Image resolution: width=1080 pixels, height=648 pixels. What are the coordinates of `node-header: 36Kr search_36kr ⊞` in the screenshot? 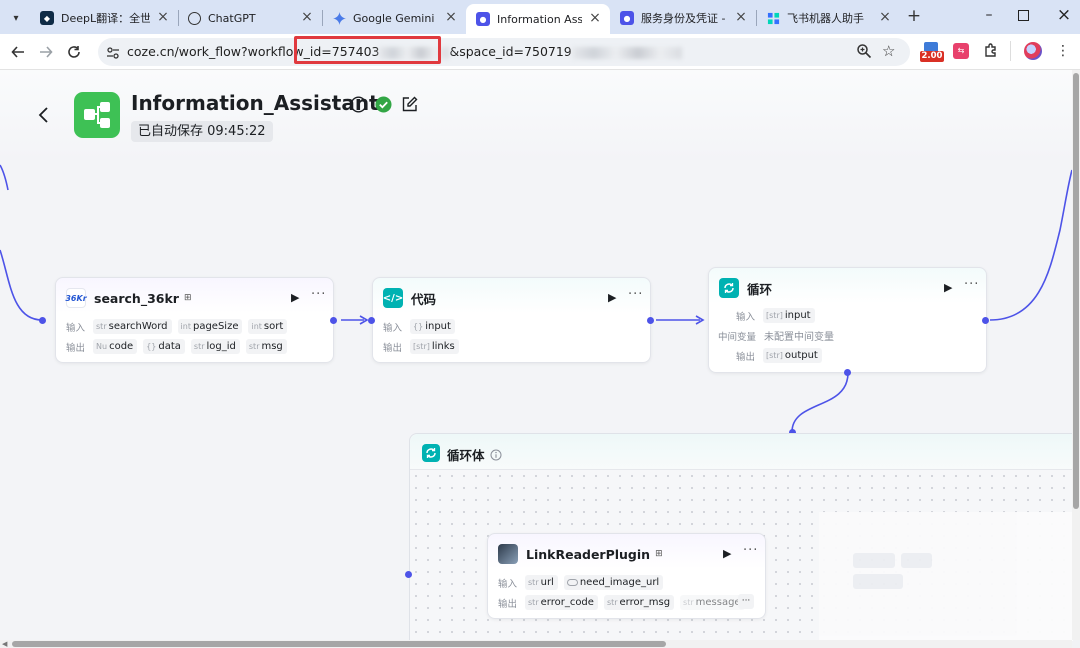 It's located at (128, 298).